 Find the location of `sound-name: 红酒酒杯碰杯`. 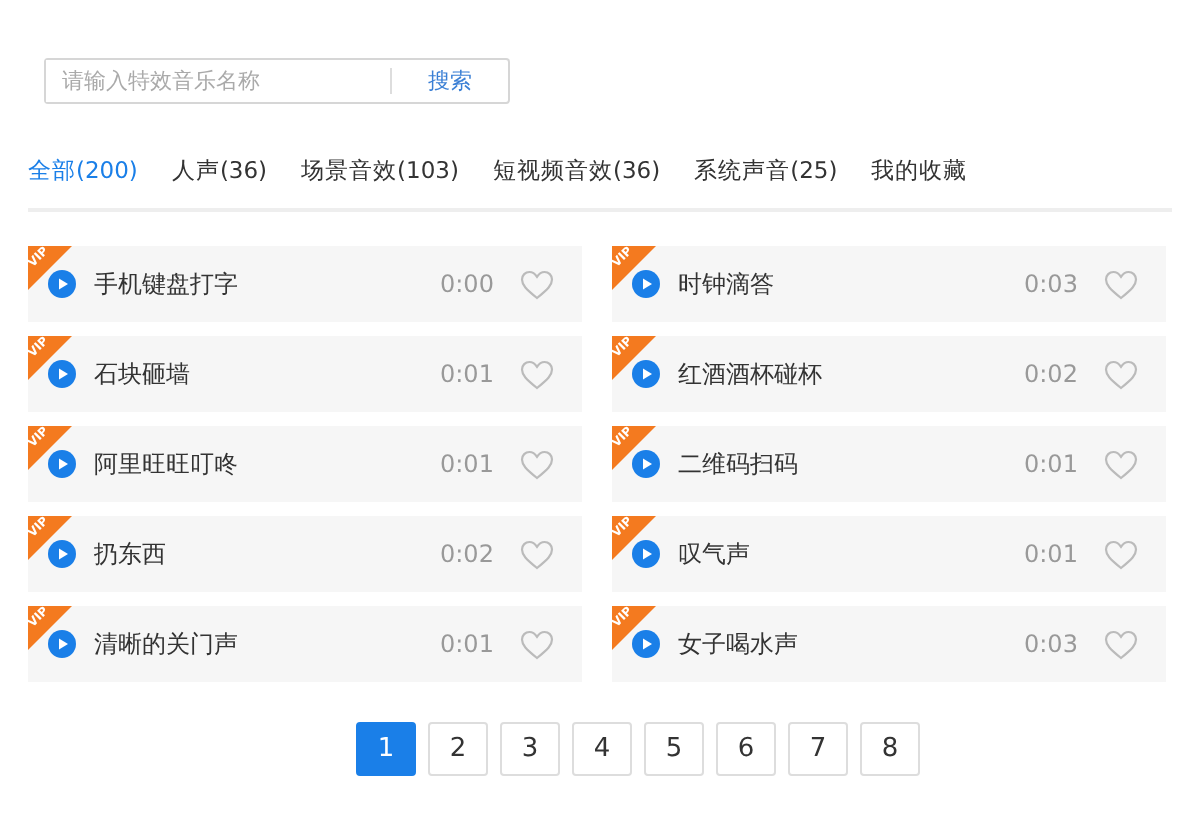

sound-name: 红酒酒杯碰杯 is located at coordinates (751, 374).